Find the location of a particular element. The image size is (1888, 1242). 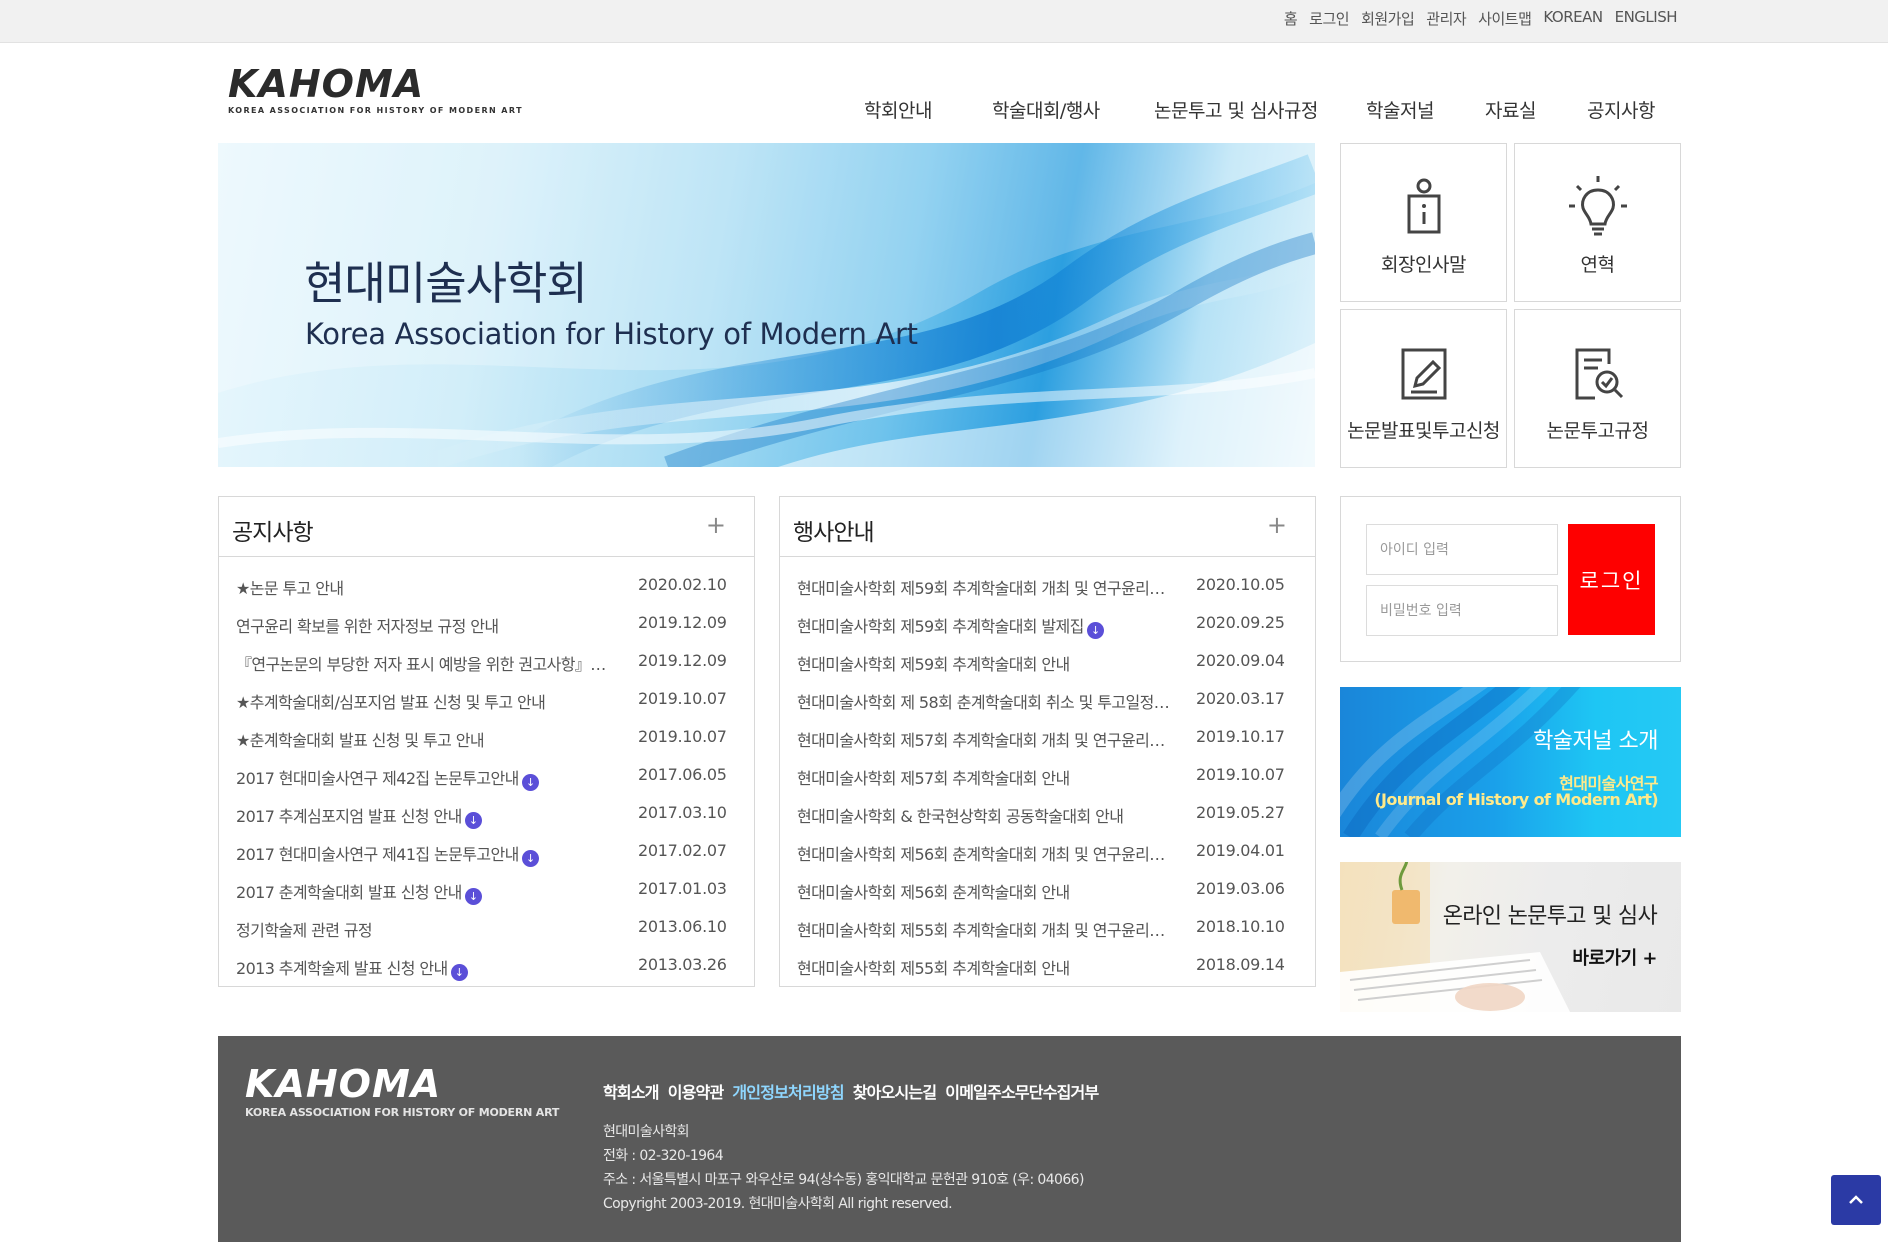

post-title: 현대미술사학회 & 한국현상학회 공동학술대회 안내 is located at coordinates (960, 815).